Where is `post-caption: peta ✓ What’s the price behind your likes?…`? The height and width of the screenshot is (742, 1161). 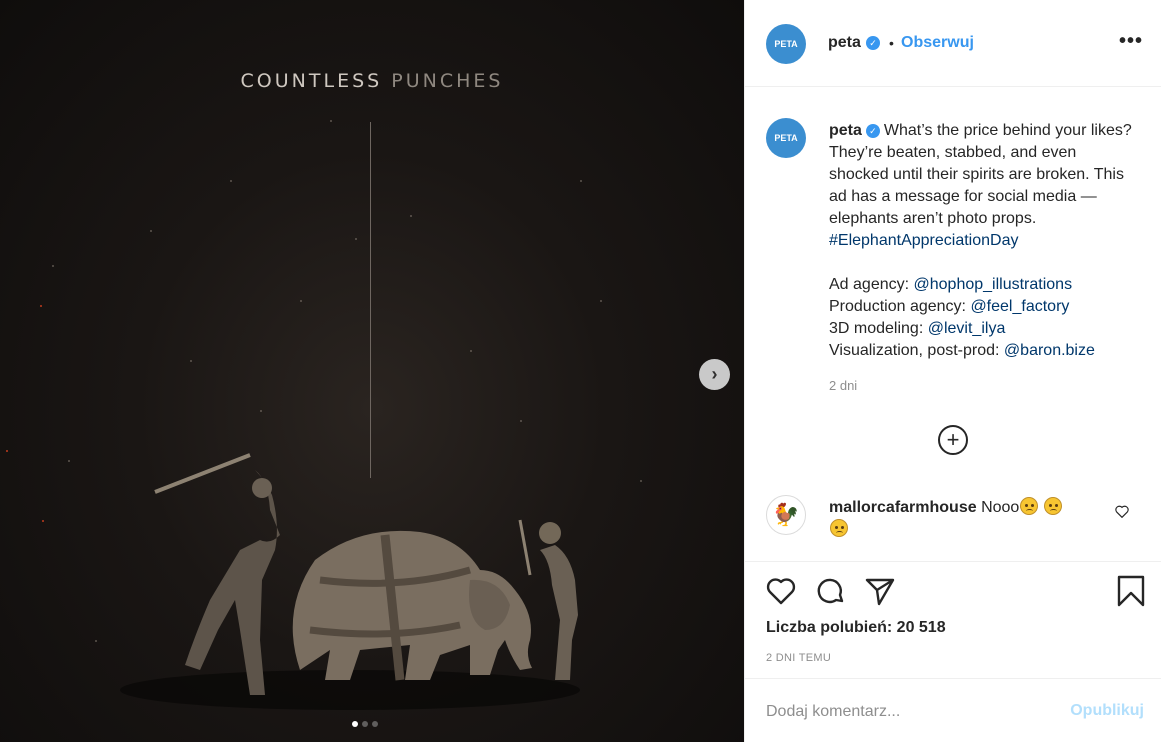 post-caption: peta ✓ What’s the price behind your likes?… is located at coordinates (984, 241).